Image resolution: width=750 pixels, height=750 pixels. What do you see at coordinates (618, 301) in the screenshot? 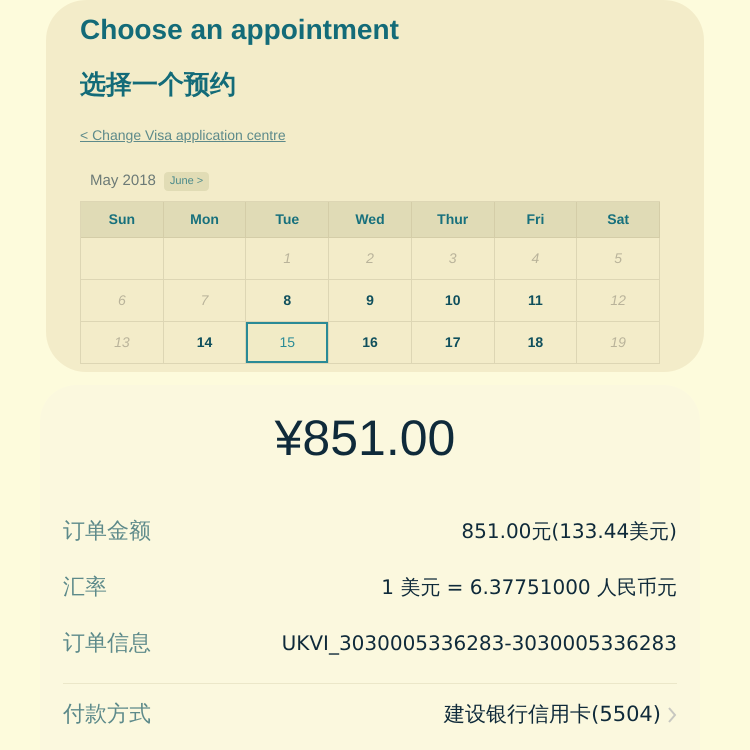
I see `calendar-day: 12` at bounding box center [618, 301].